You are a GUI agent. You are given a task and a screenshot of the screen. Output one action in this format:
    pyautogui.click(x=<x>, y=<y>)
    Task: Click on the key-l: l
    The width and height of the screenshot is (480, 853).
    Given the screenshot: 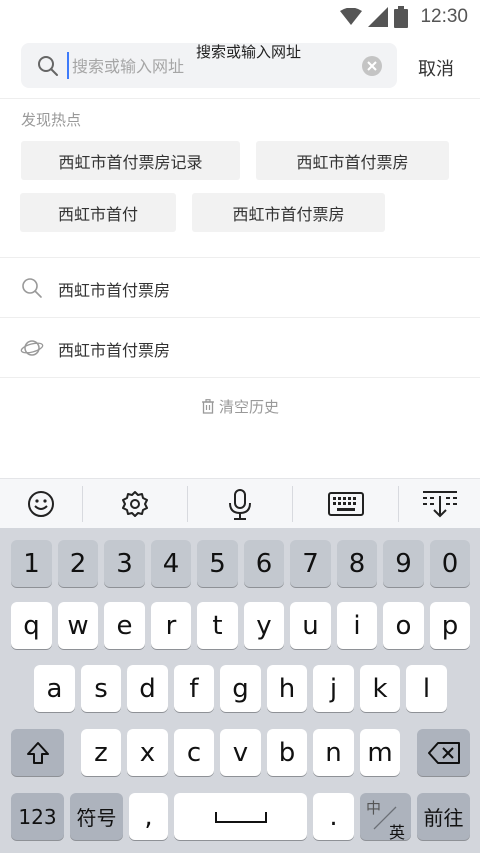 What is the action you would take?
    pyautogui.click(x=426, y=688)
    